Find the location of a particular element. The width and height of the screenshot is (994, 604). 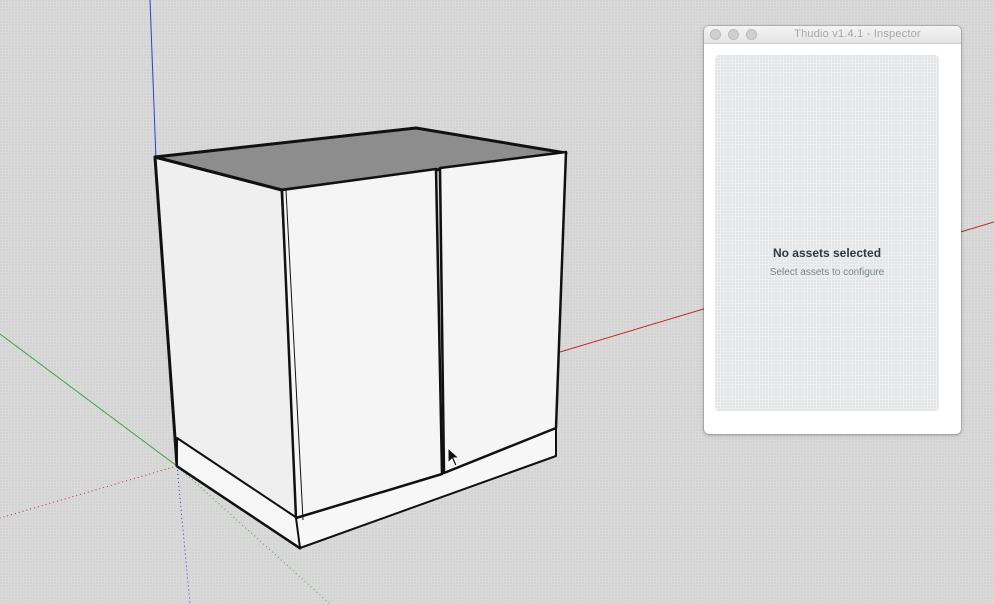

left-door is located at coordinates (362, 343).